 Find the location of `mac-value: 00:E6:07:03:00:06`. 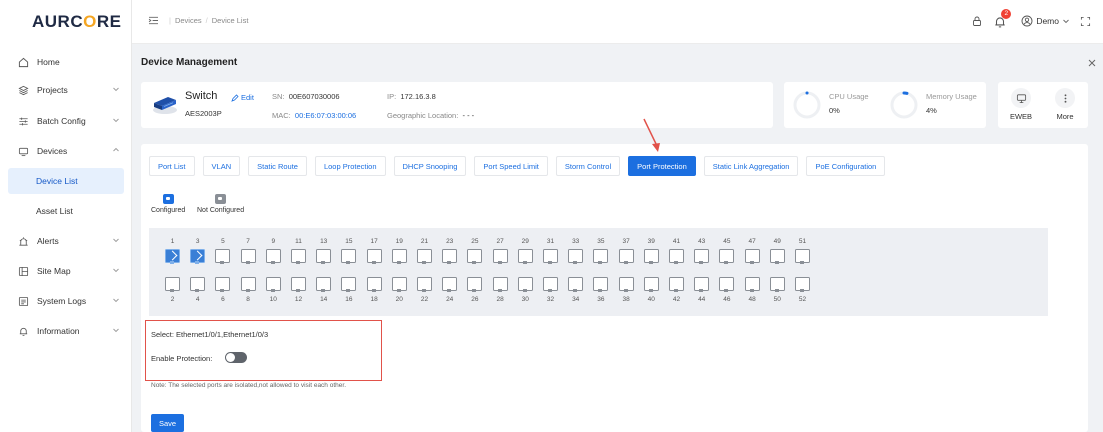

mac-value: 00:E6:07:03:00:06 is located at coordinates (325, 115).